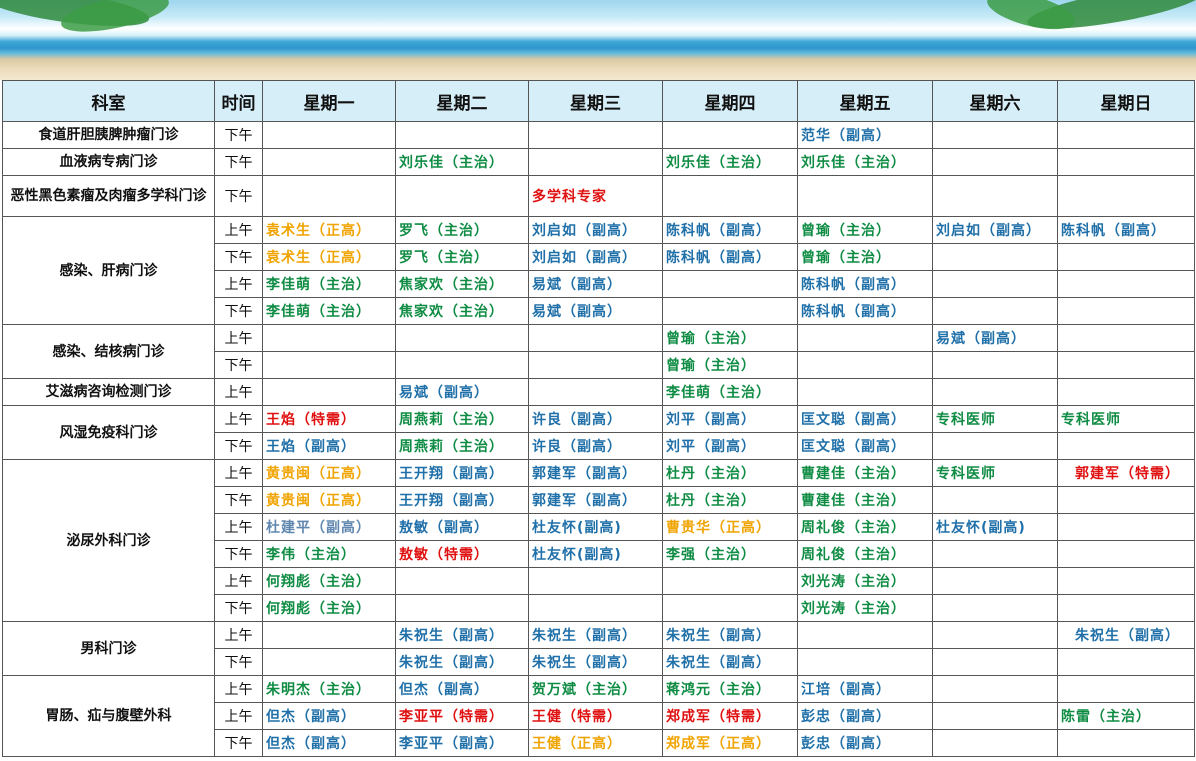 The width and height of the screenshot is (1196, 761). I want to click on doctor-cell: 范华（副高）, so click(865, 135).